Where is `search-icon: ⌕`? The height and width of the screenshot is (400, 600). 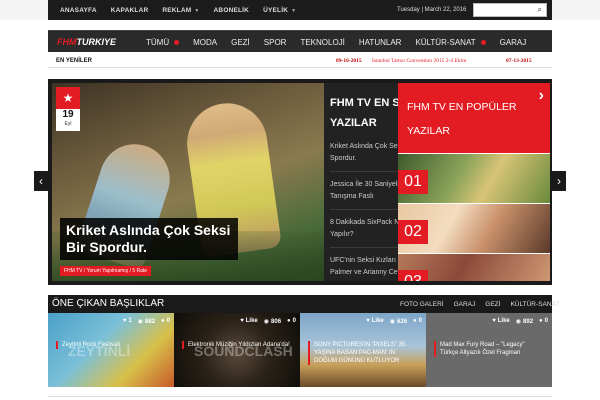 search-icon: ⌕ is located at coordinates (540, 10).